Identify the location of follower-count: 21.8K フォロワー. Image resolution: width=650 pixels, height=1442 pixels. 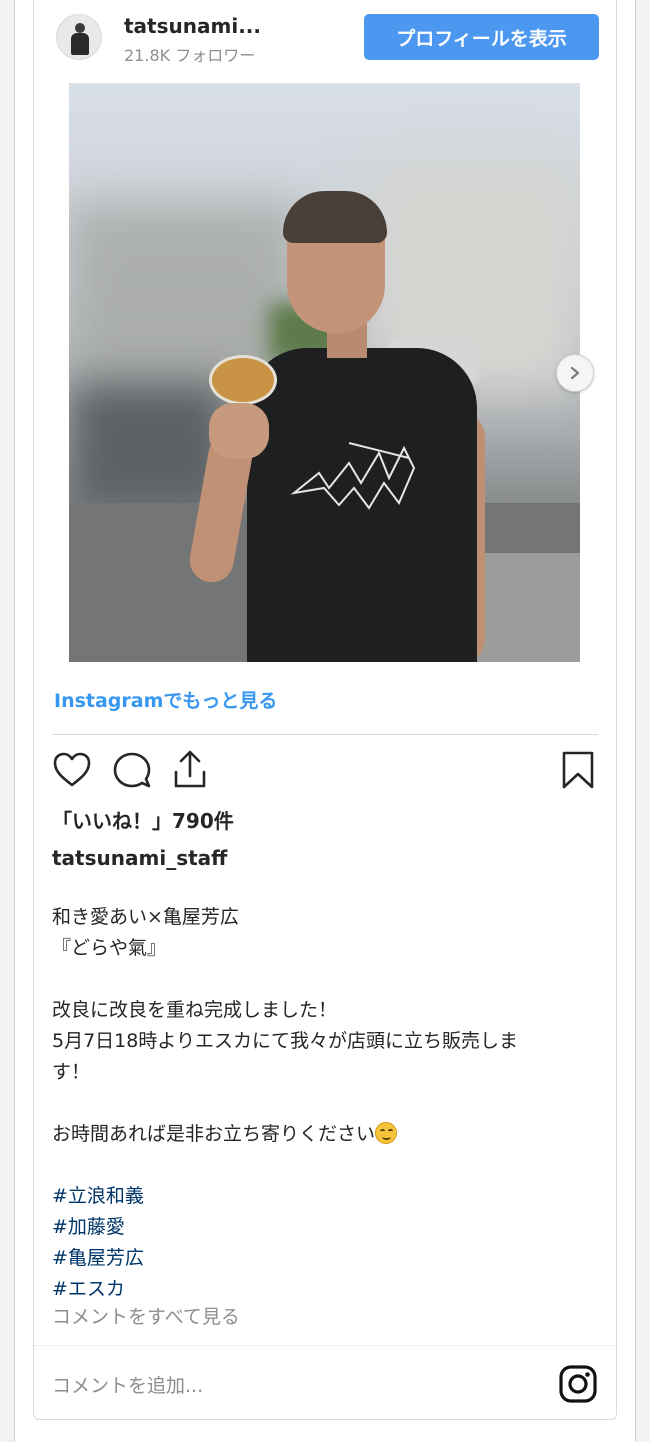
(190, 55).